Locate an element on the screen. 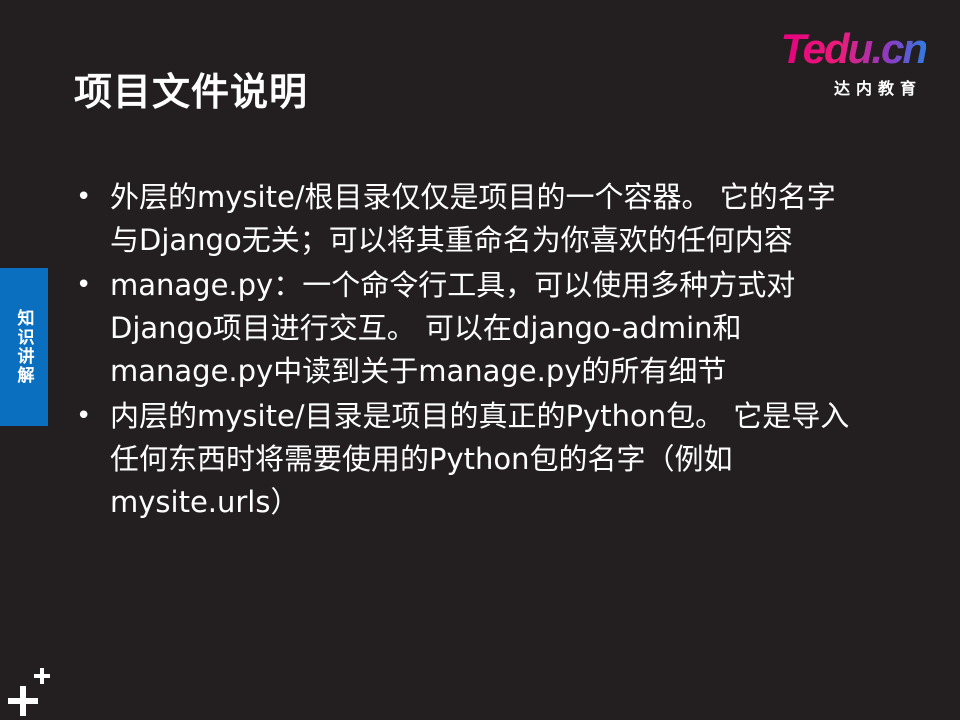 The height and width of the screenshot is (720, 960). side-tab: 知识讲解 is located at coordinates (24, 347).